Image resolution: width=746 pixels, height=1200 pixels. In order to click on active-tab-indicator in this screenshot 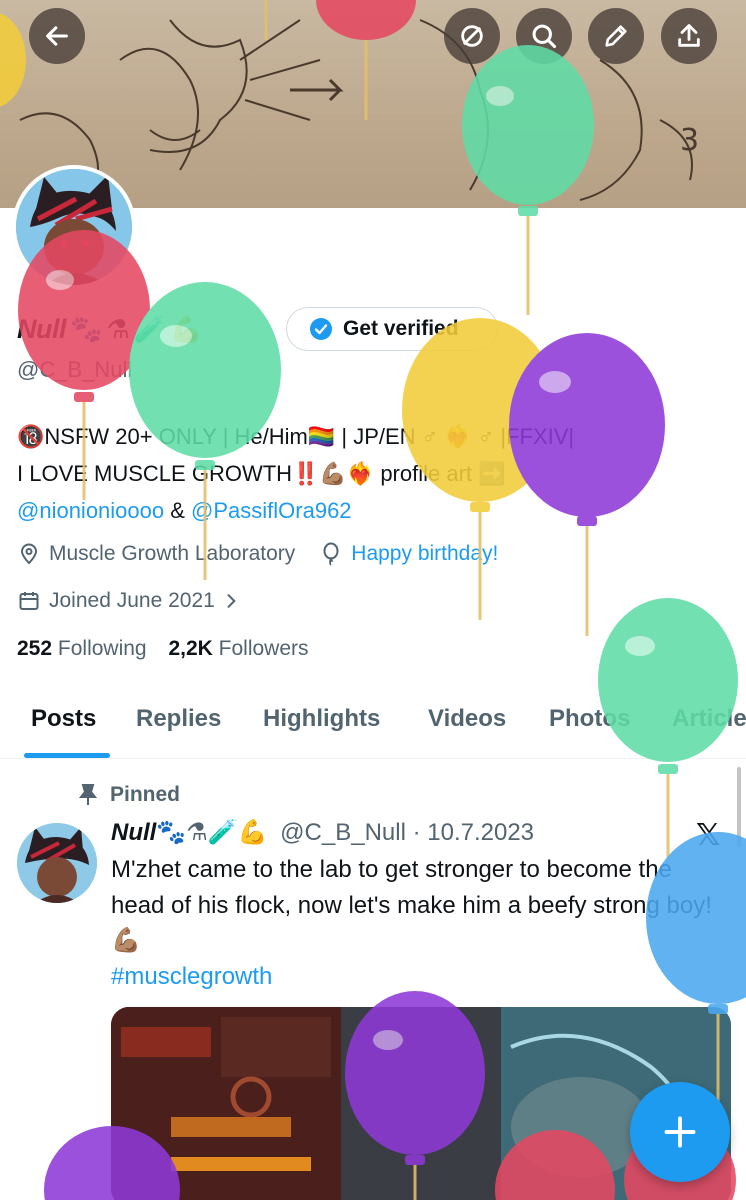, I will do `click(67, 755)`.